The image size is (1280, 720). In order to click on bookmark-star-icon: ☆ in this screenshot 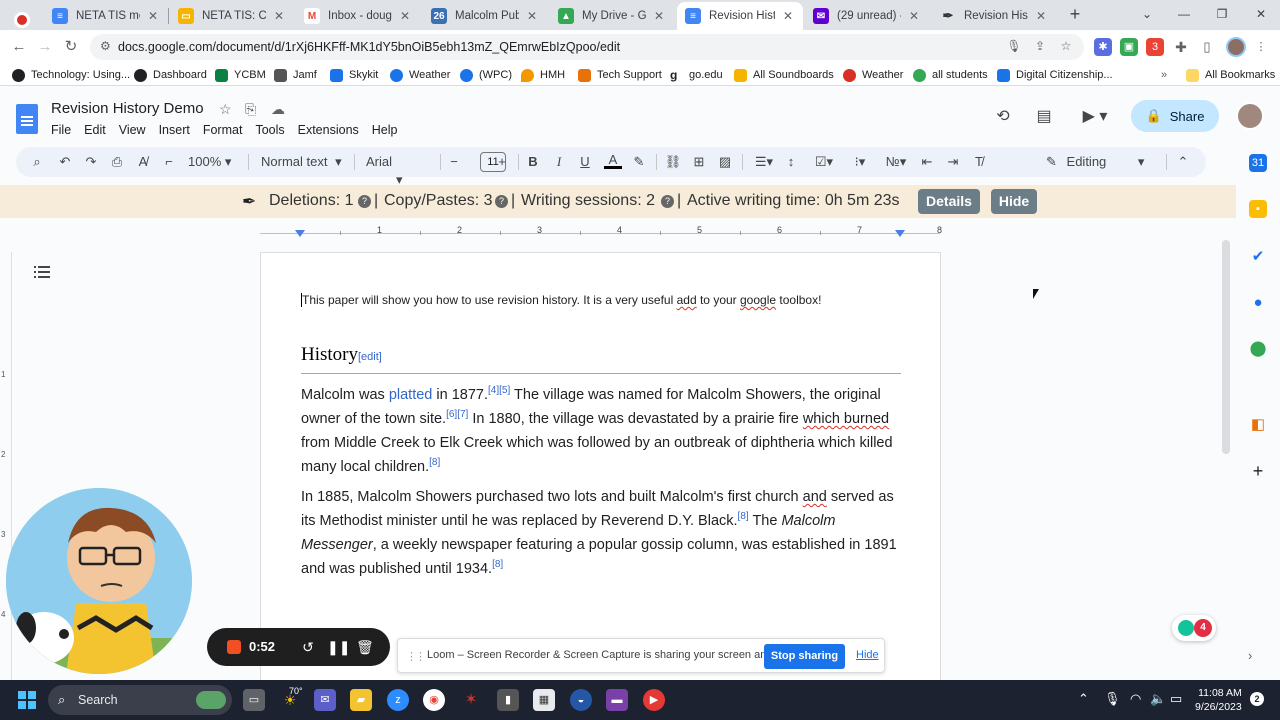, I will do `click(1066, 47)`.